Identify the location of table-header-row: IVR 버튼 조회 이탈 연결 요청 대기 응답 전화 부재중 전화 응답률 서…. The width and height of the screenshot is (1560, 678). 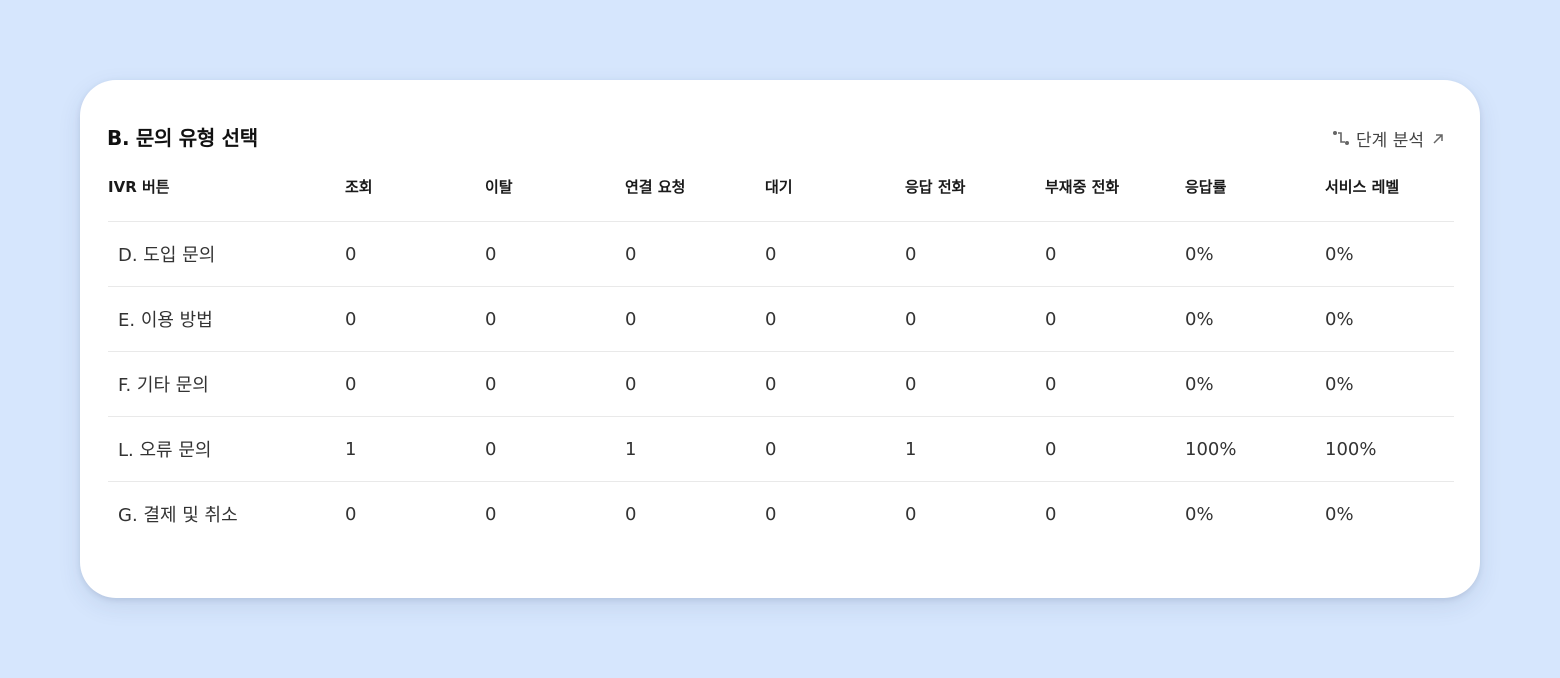
(781, 194).